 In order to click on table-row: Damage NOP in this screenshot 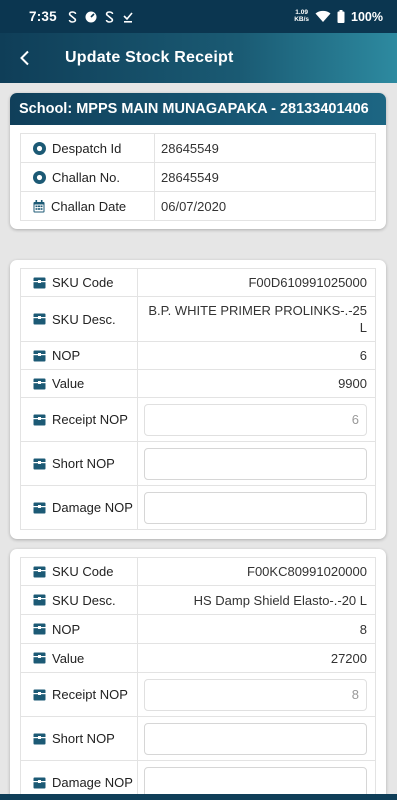, I will do `click(198, 507)`.